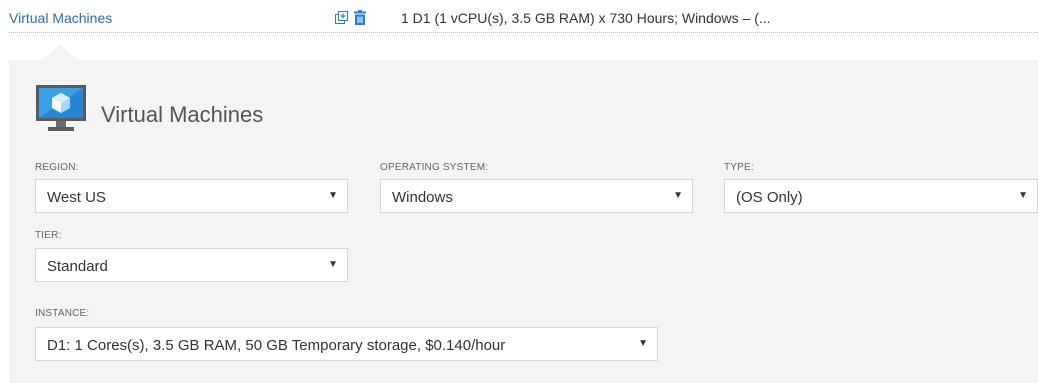 The height and width of the screenshot is (383, 1038). What do you see at coordinates (60, 18) in the screenshot?
I see `service-link-virtual-machines: Virtual Machines` at bounding box center [60, 18].